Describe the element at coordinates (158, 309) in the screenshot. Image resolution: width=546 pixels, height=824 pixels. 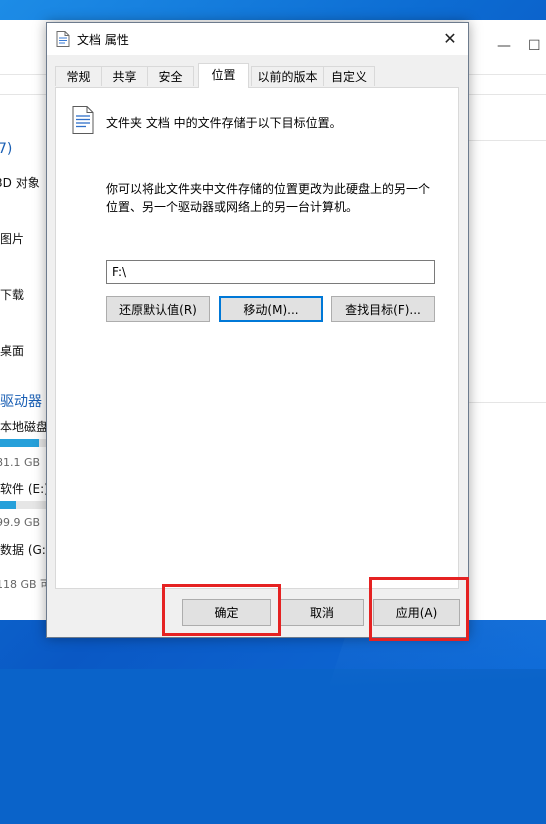
I see `restore-default-button: 还原默认值(R)` at that location.